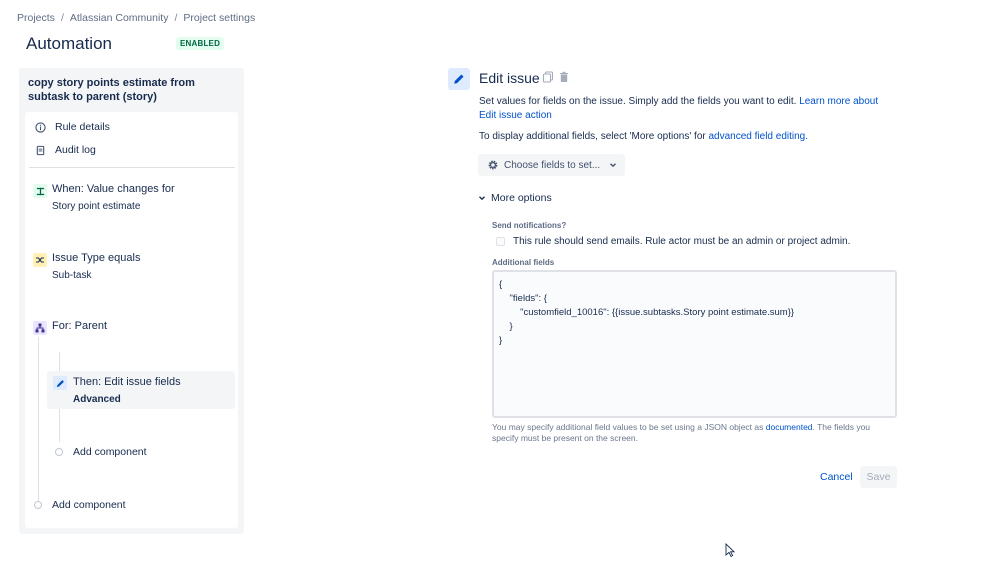 This screenshot has height=563, width=998. What do you see at coordinates (127, 382) in the screenshot?
I see `action-title: Then: Edit issue fields` at bounding box center [127, 382].